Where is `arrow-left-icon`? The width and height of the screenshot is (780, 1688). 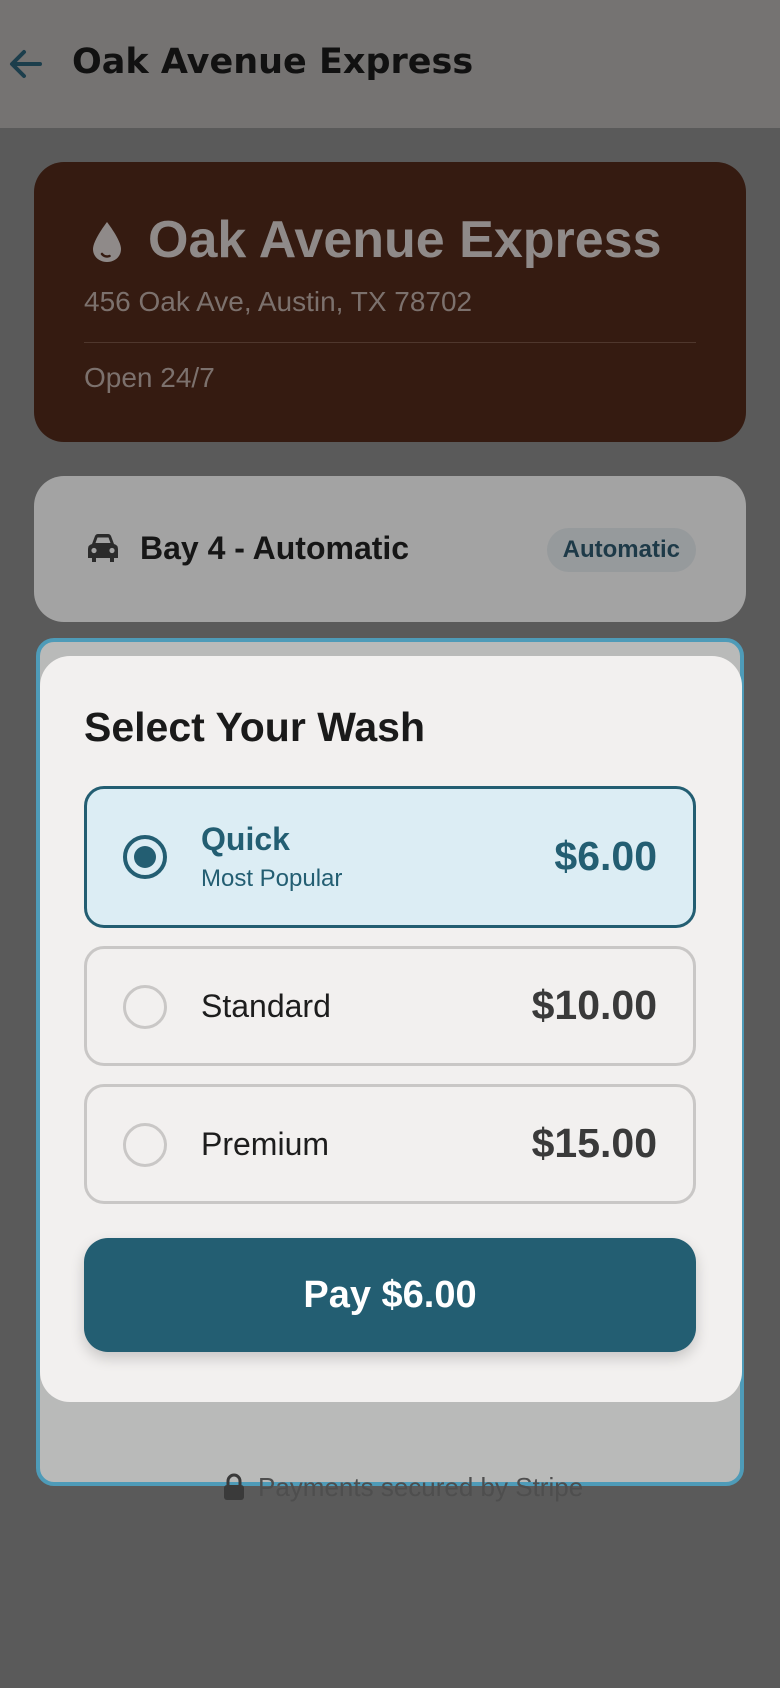 arrow-left-icon is located at coordinates (26, 64).